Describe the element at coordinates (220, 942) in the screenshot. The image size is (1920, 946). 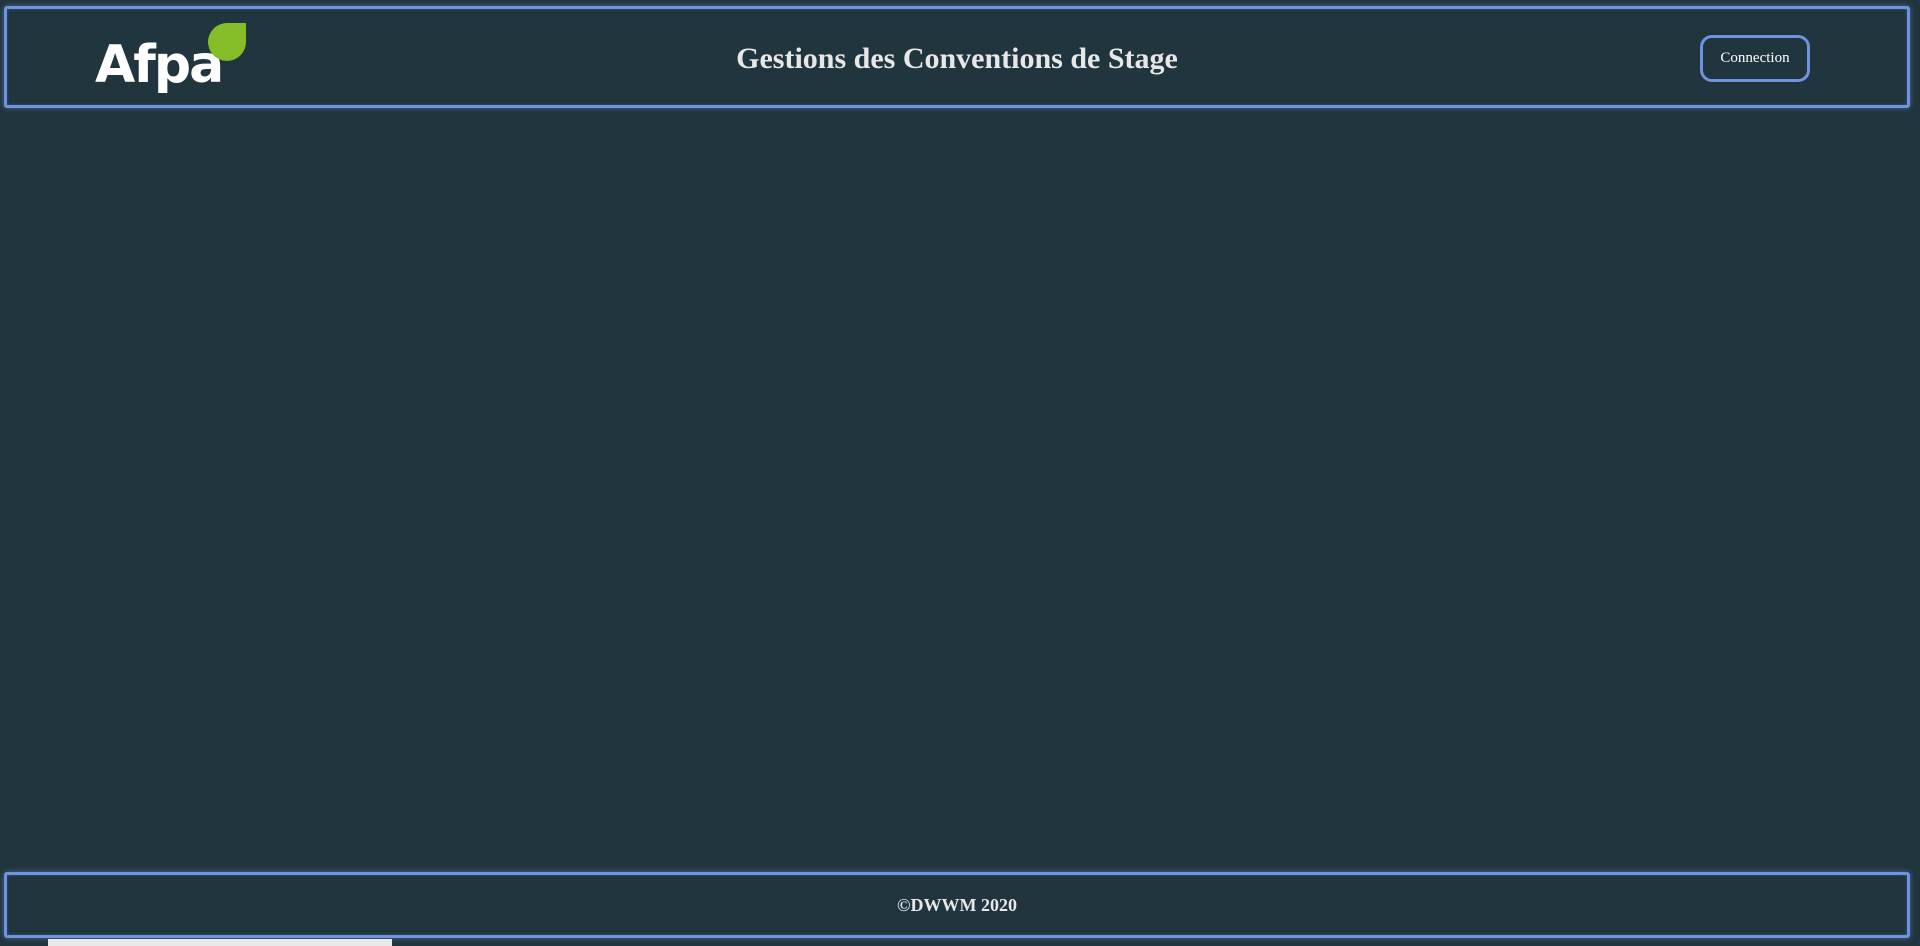
I see `bottom-strip` at that location.